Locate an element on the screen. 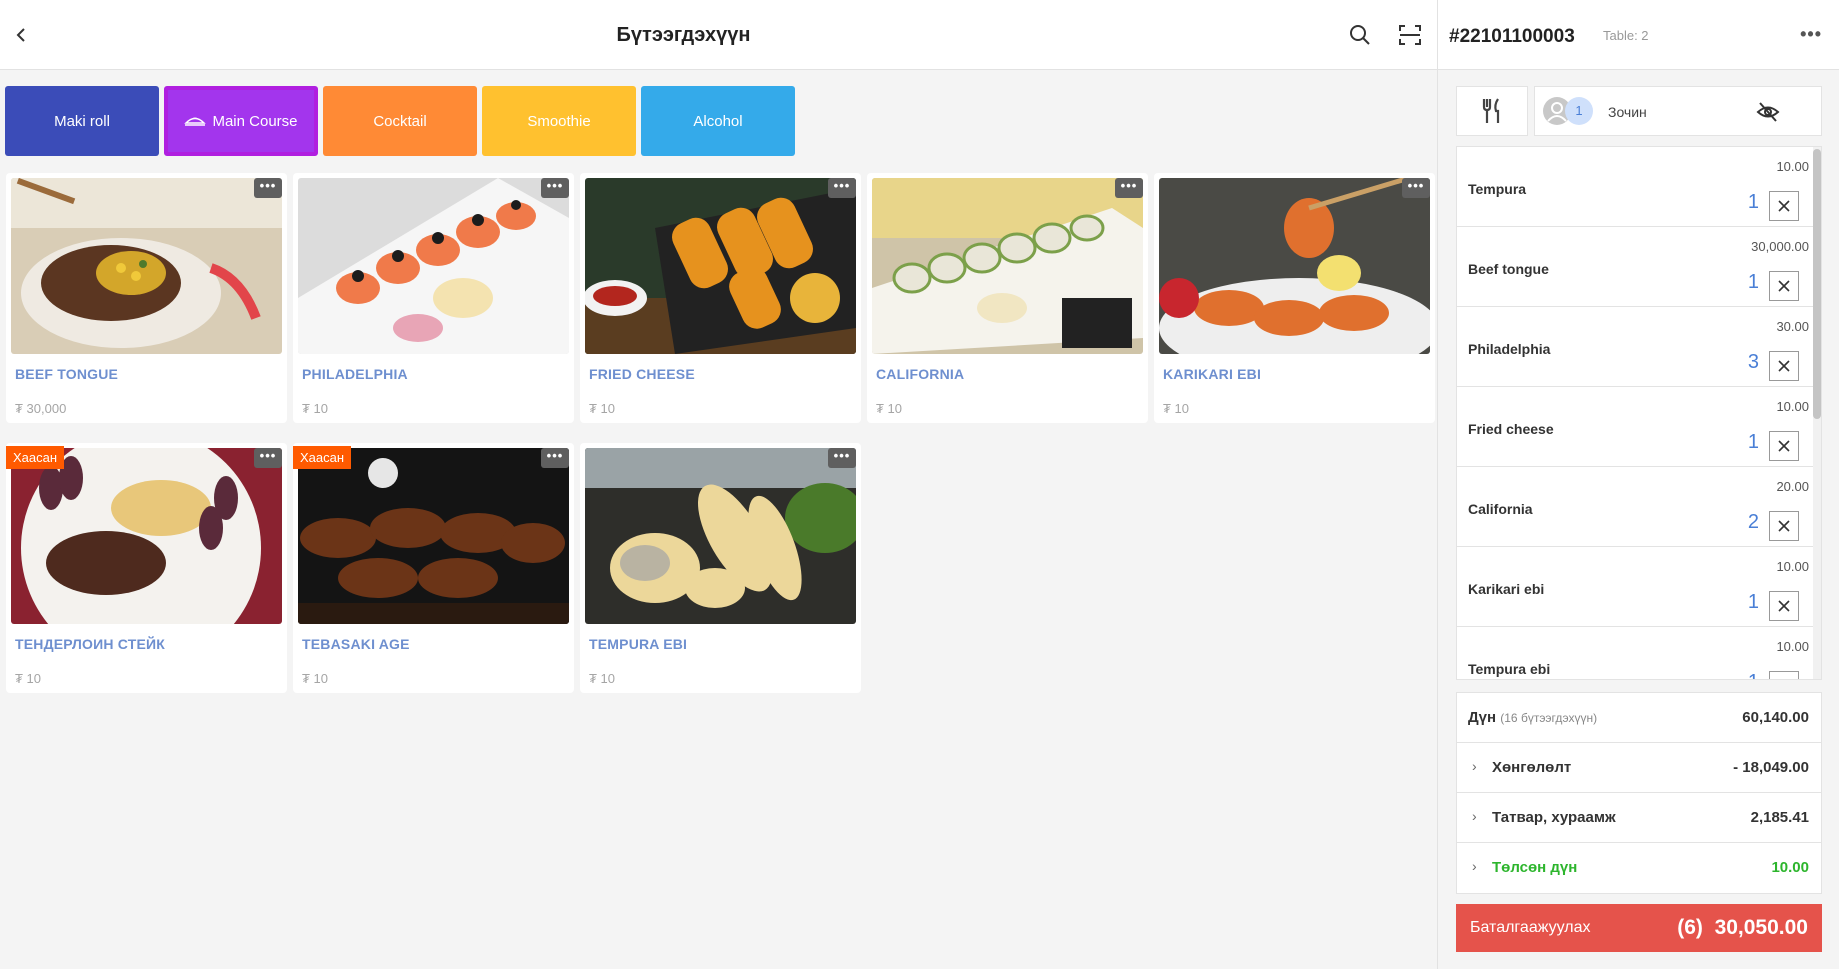 This screenshot has height=969, width=1839. product-card: ••• CALIFORNIA ₮ 10 is located at coordinates (1007, 298).